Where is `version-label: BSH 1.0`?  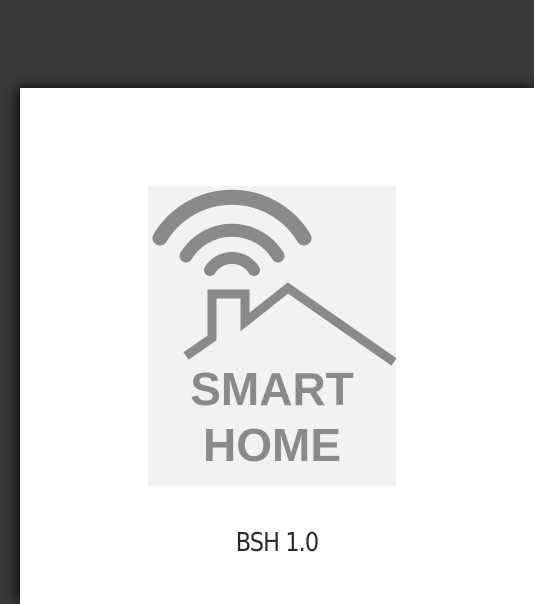 version-label: BSH 1.0 is located at coordinates (277, 543).